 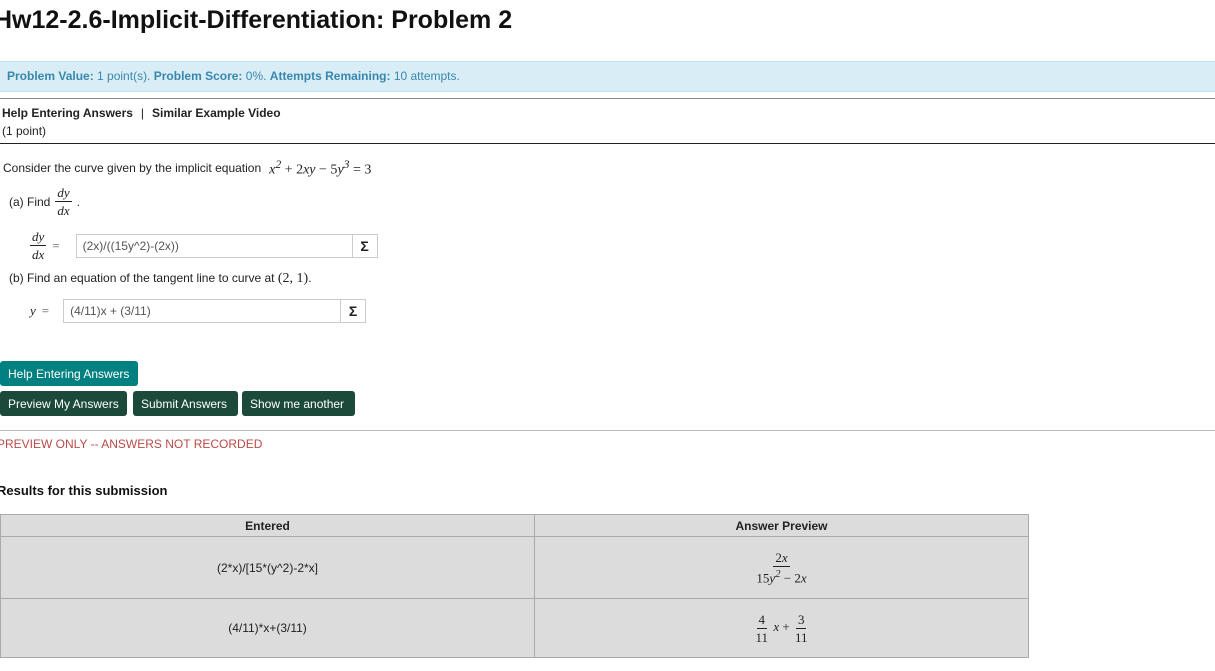 What do you see at coordinates (607, 98) in the screenshot?
I see `divider-top` at bounding box center [607, 98].